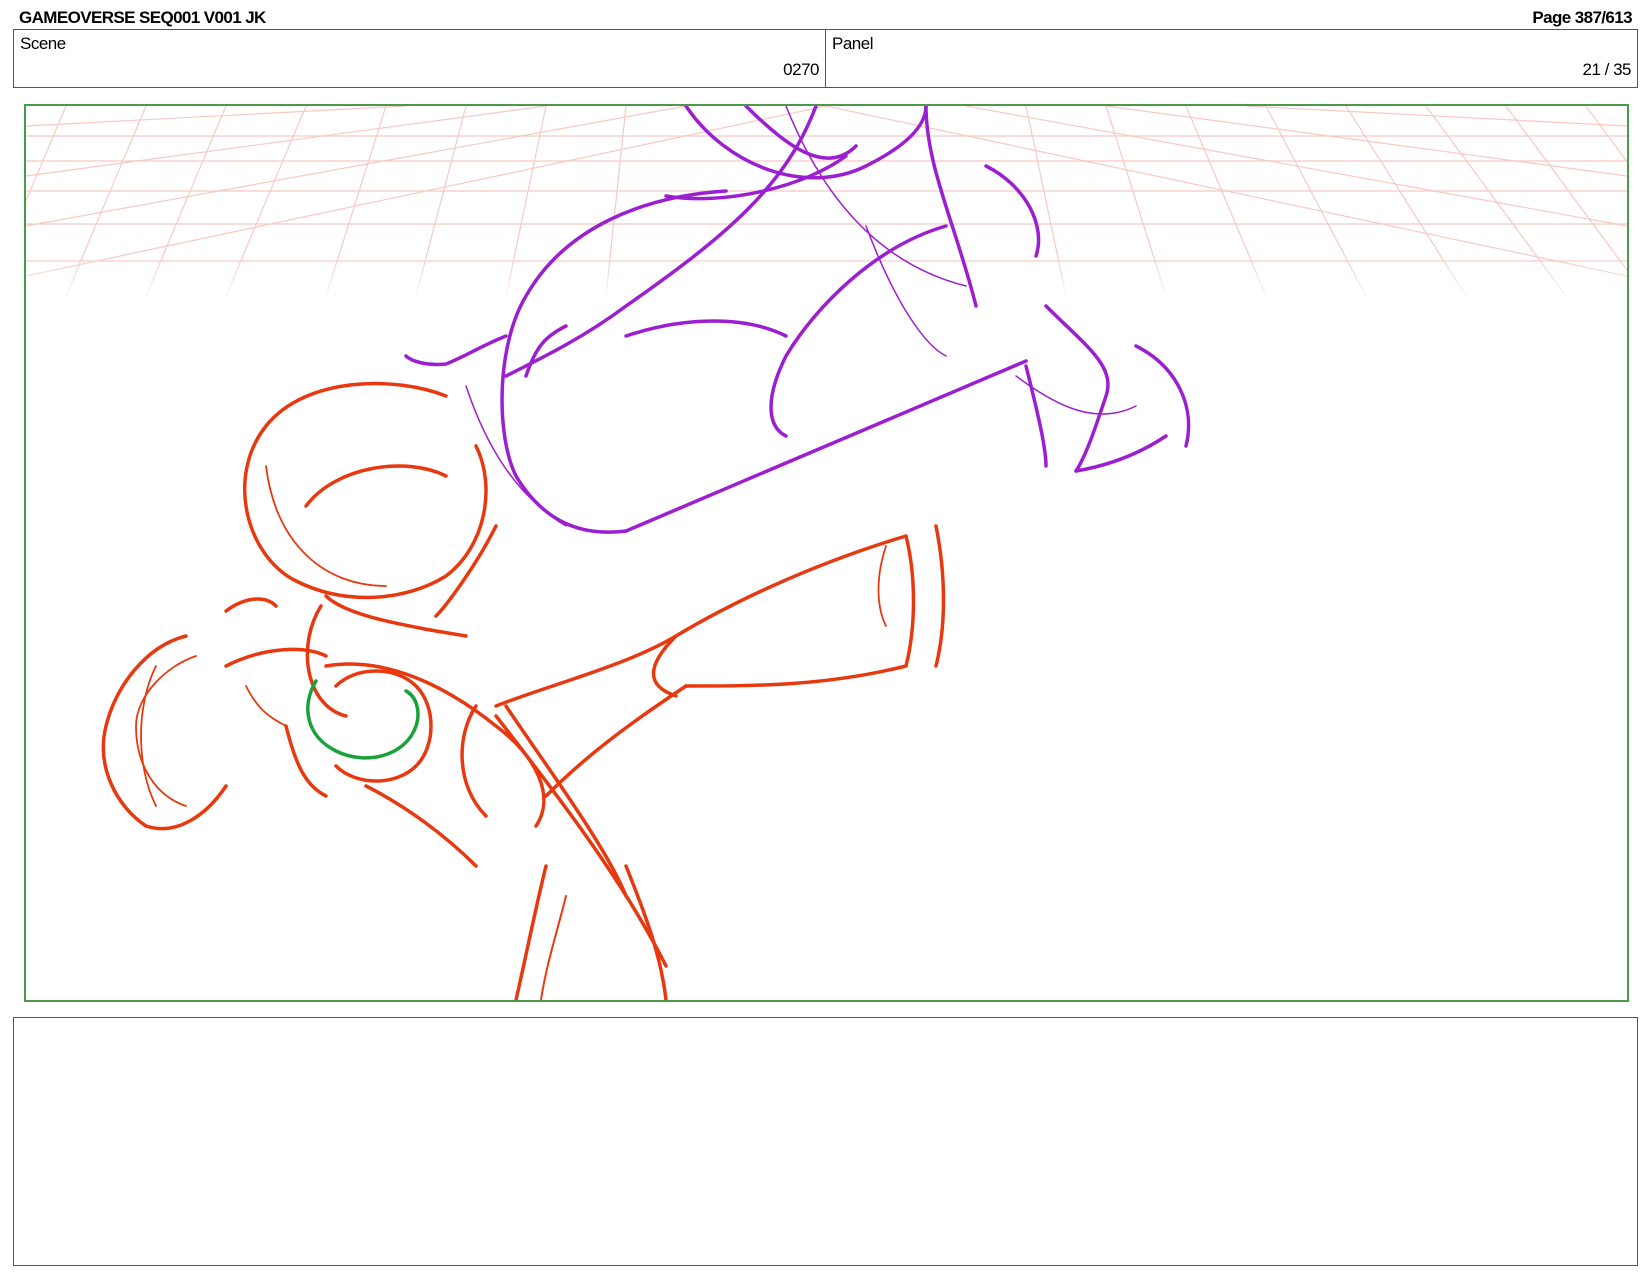 The height and width of the screenshot is (1275, 1650). What do you see at coordinates (43, 43) in the screenshot?
I see `scene-label: Scene` at bounding box center [43, 43].